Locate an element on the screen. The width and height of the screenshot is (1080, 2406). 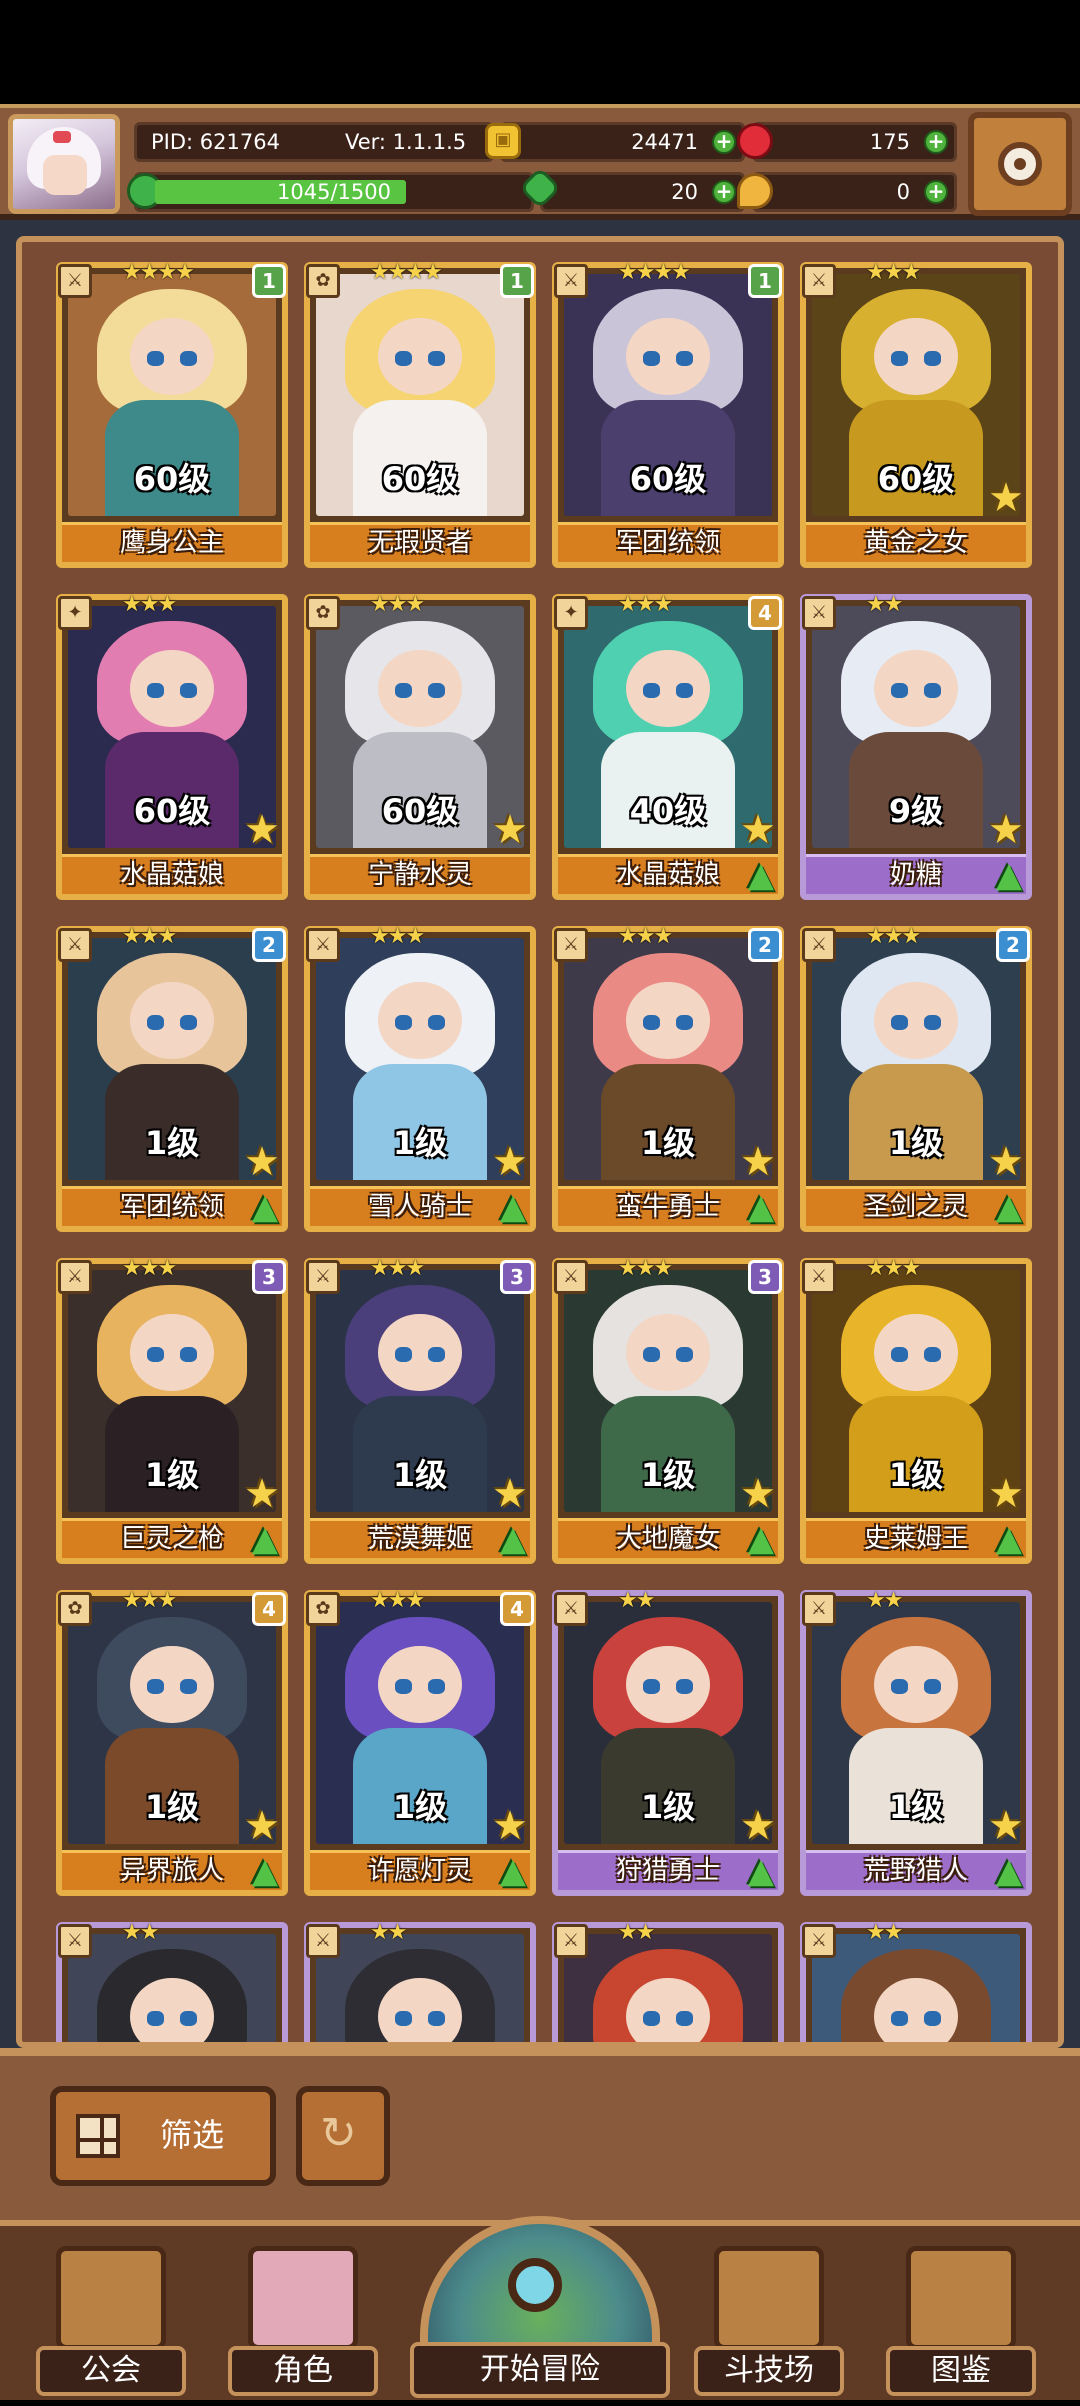
gold-amount: 24471 is located at coordinates (664, 142).